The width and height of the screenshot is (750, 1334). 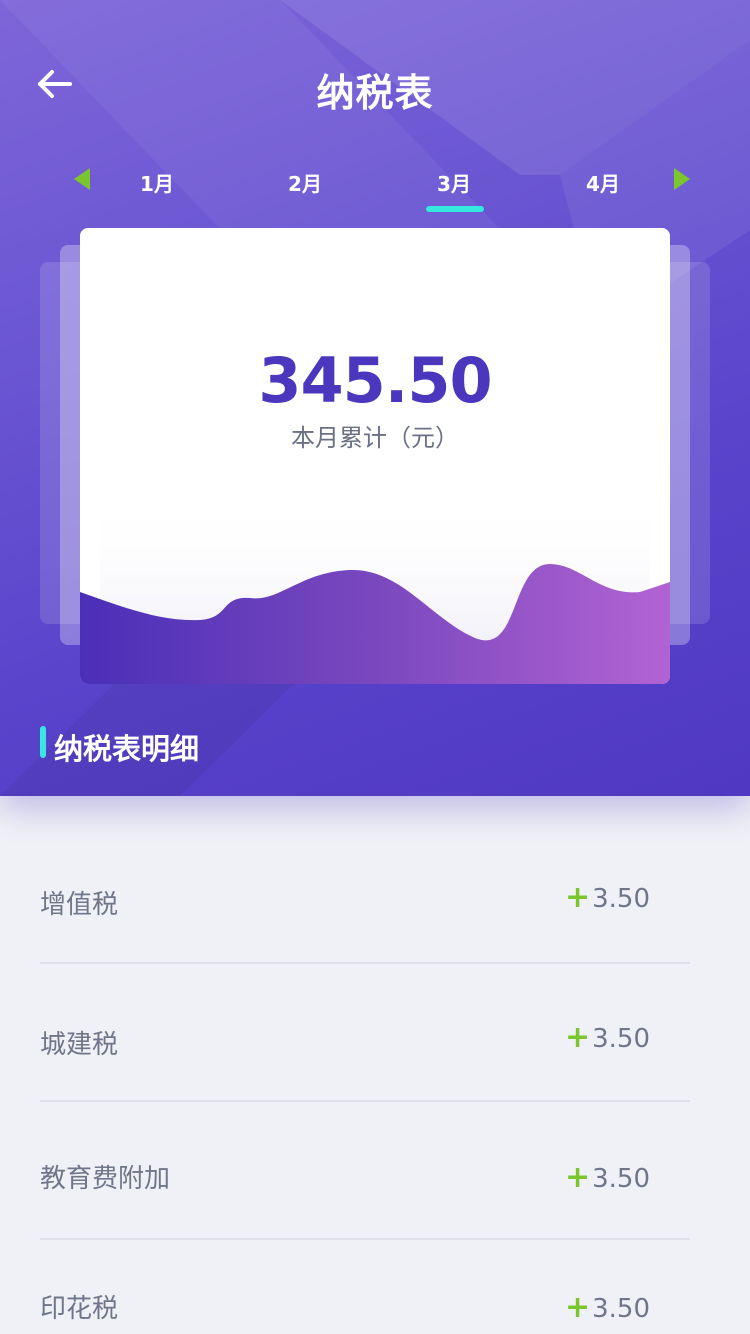 I want to click on month-tab-2: 2月, so click(x=305, y=182).